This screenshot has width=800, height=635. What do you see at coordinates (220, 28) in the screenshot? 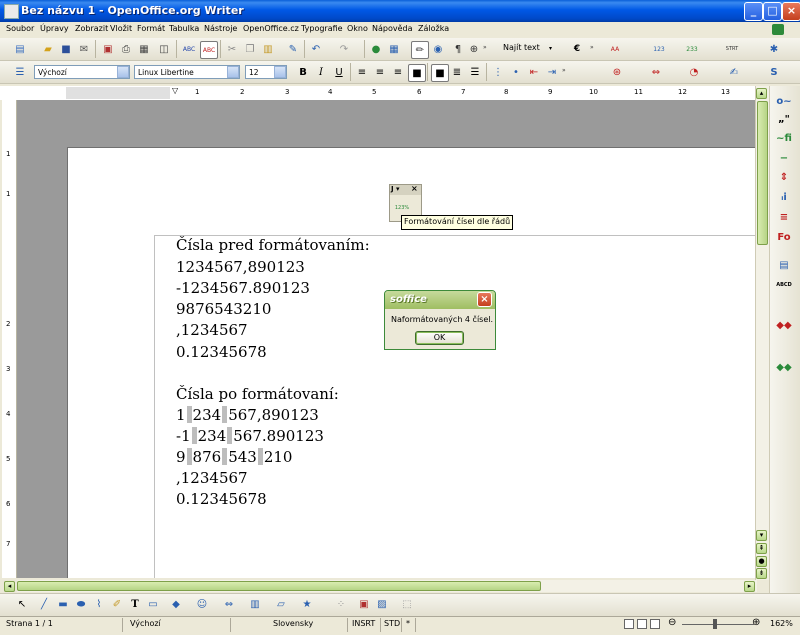
I see `menu-nastroje: Nástroje` at bounding box center [220, 28].